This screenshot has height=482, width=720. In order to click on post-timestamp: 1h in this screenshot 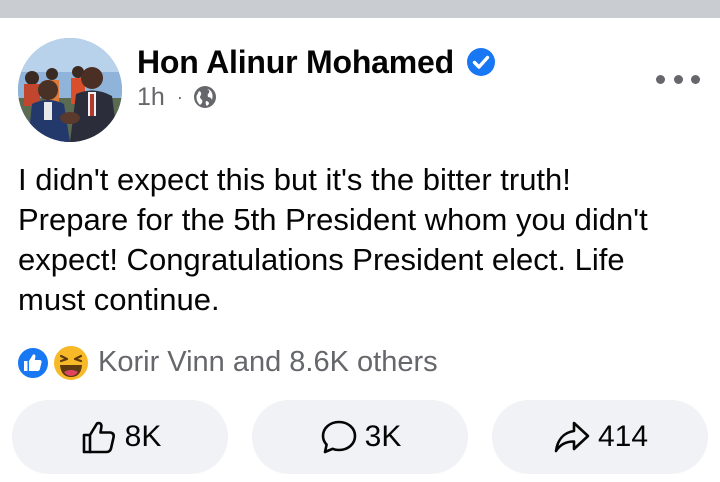, I will do `click(151, 97)`.